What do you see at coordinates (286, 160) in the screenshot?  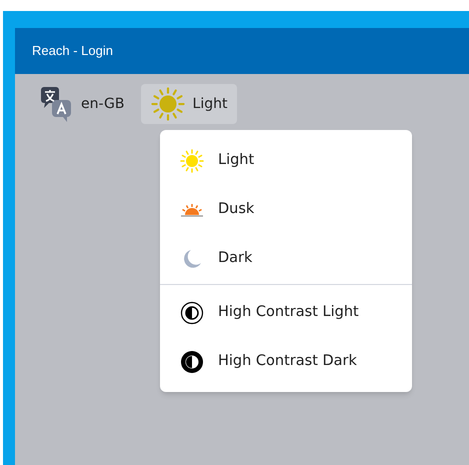 I see `menu-item: Light` at bounding box center [286, 160].